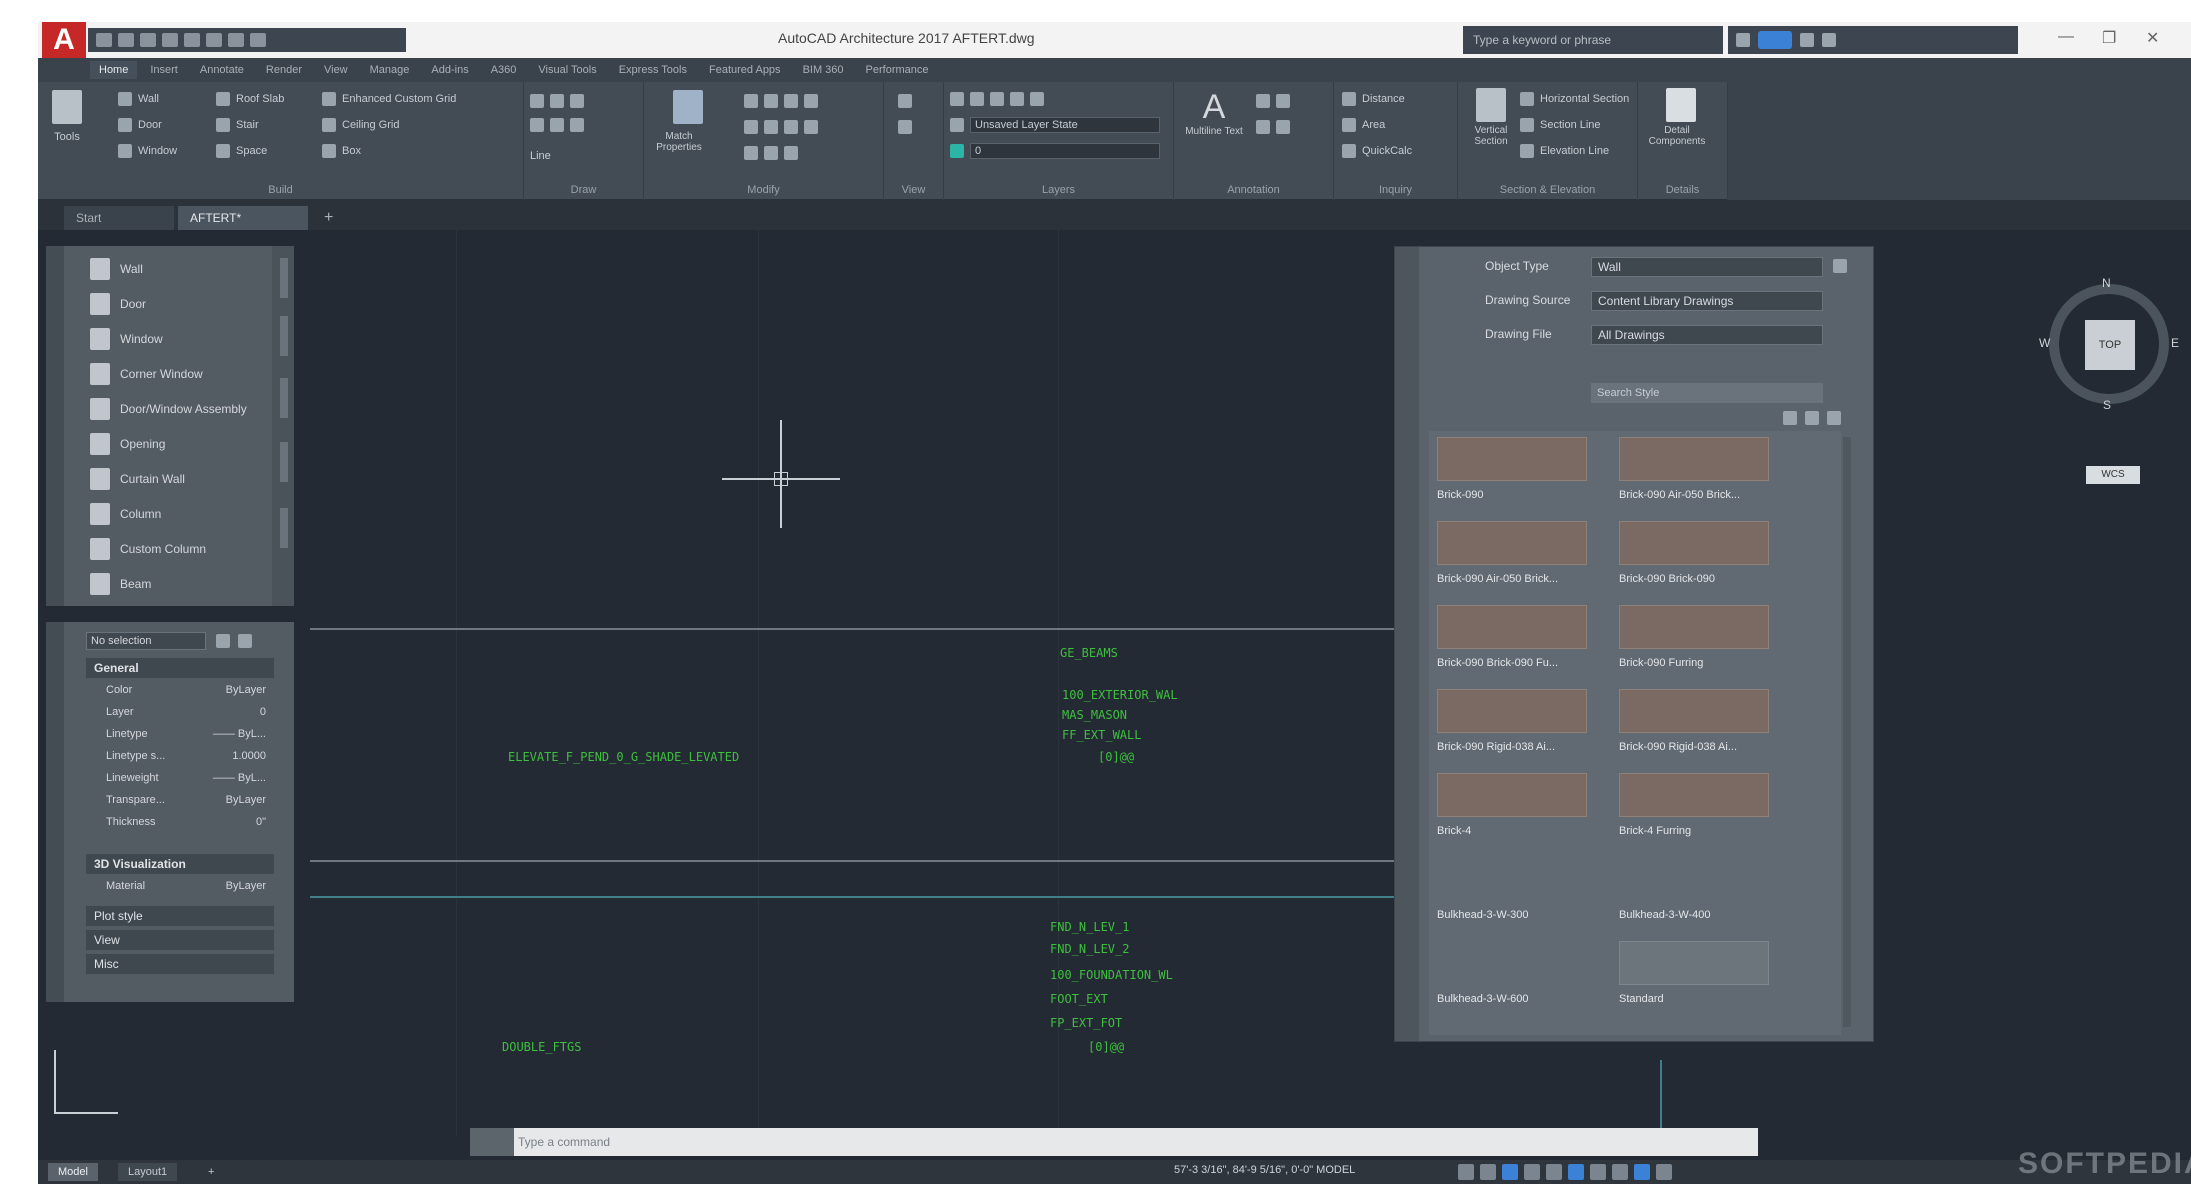 The height and width of the screenshot is (1184, 2191). Describe the element at coordinates (1598, 1172) in the screenshot. I see `workspace-icon` at that location.